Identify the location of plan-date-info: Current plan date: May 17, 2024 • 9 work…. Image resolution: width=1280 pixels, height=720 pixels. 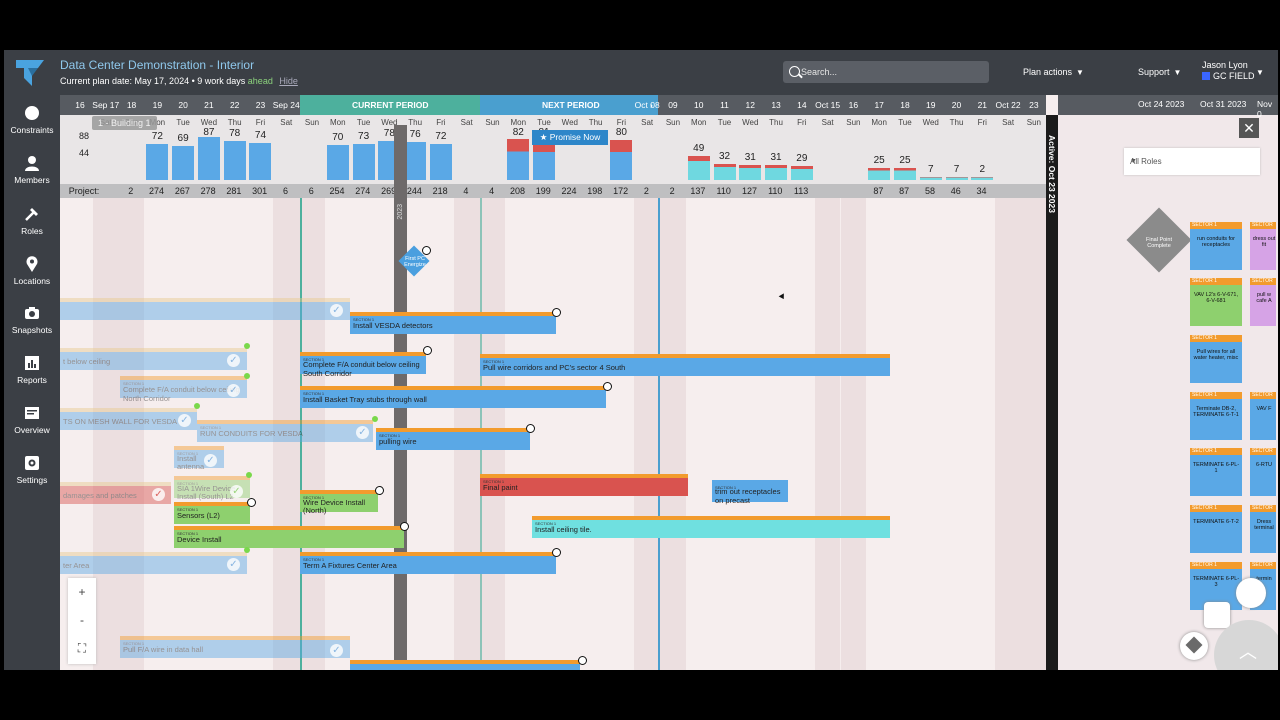
(179, 81).